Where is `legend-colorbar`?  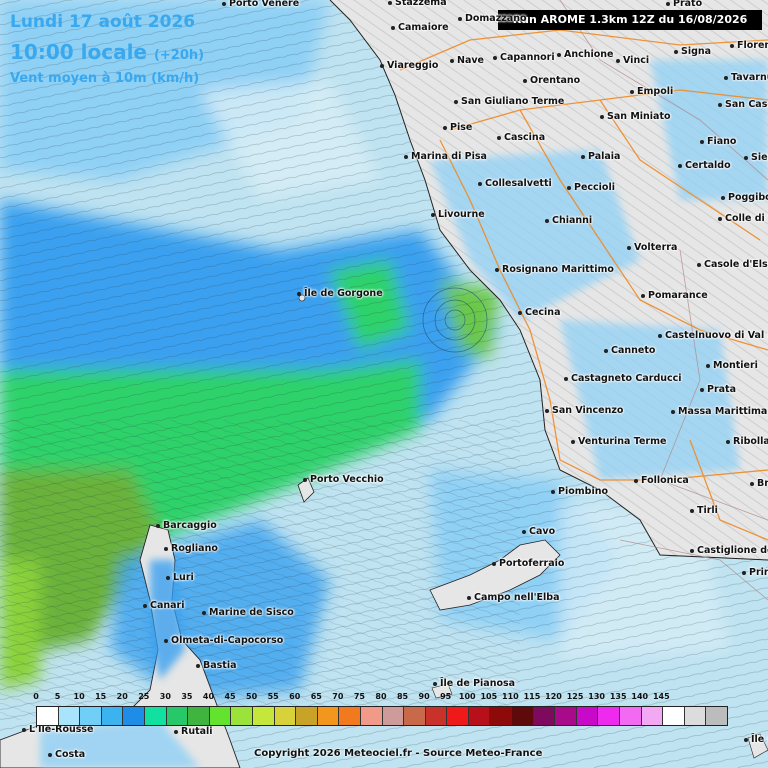 legend-colorbar is located at coordinates (382, 716).